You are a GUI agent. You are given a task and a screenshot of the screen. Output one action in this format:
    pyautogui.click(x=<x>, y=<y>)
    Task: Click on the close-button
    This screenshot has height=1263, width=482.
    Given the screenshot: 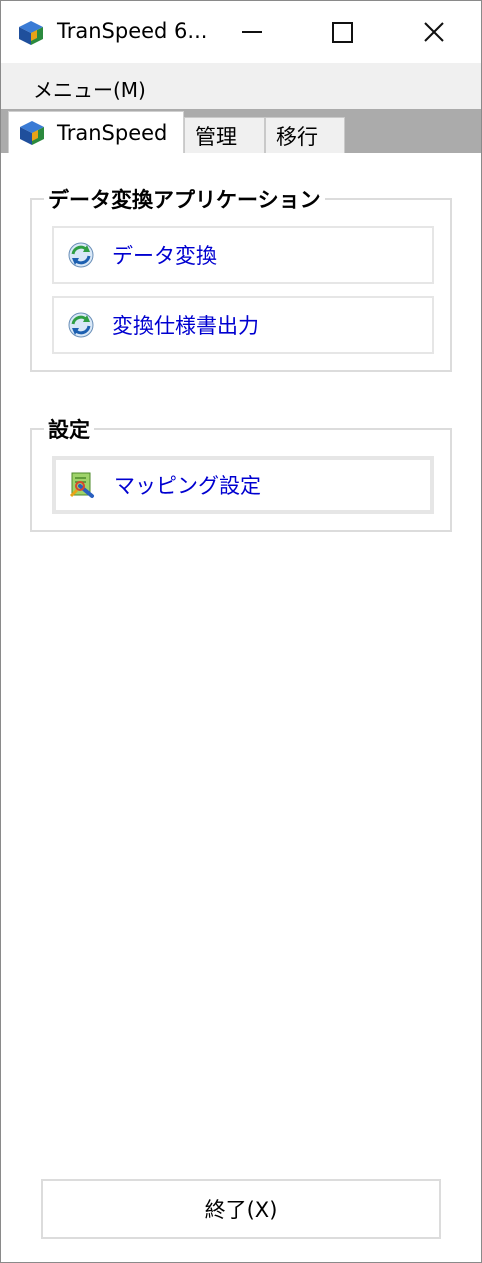 What is the action you would take?
    pyautogui.click(x=434, y=32)
    